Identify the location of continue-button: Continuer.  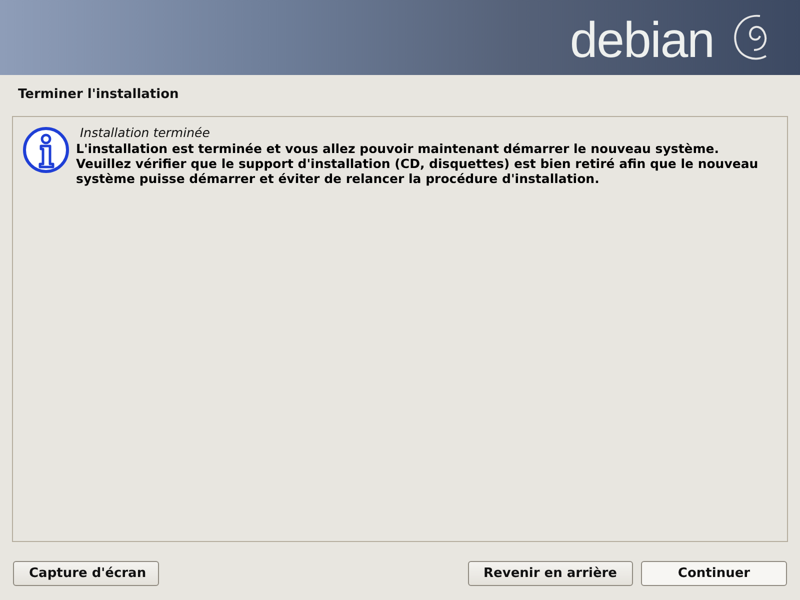
(714, 573).